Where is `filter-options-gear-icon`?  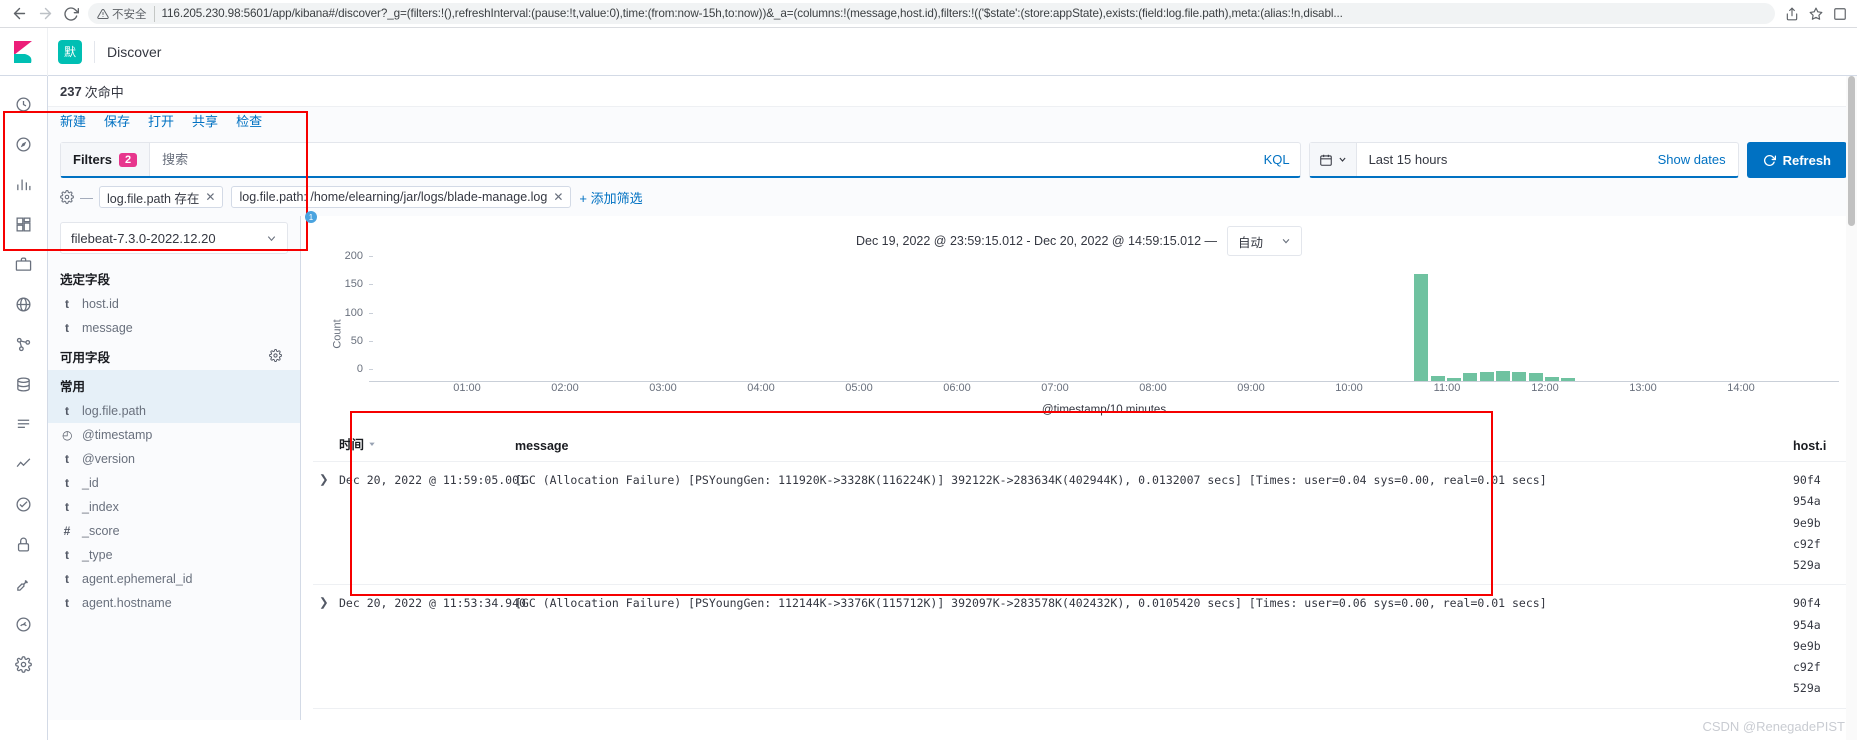 filter-options-gear-icon is located at coordinates (69, 197).